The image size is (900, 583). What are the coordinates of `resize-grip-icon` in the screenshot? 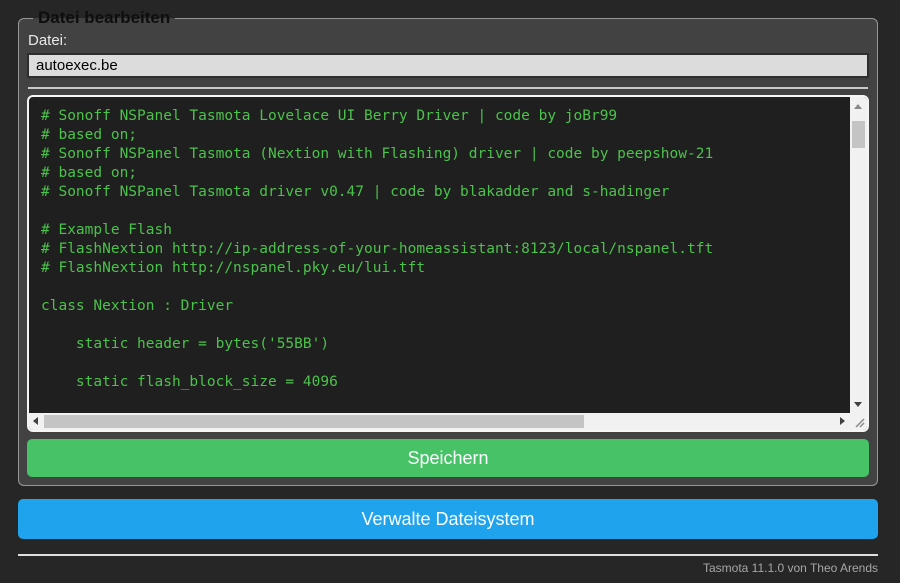 It's located at (858, 421).